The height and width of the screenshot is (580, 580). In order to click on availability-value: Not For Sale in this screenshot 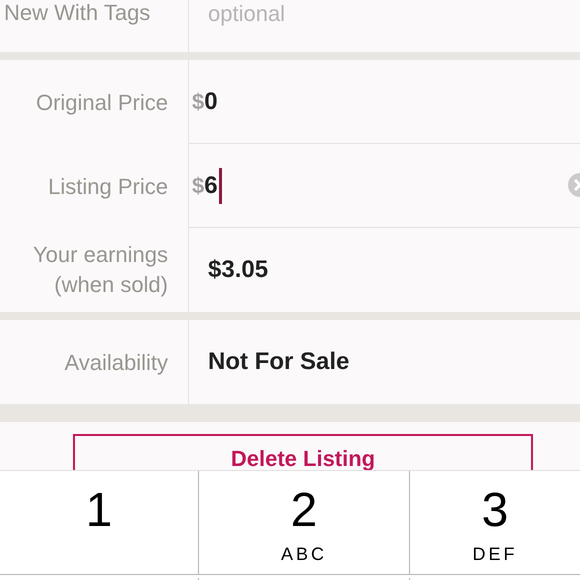, I will do `click(271, 362)`.